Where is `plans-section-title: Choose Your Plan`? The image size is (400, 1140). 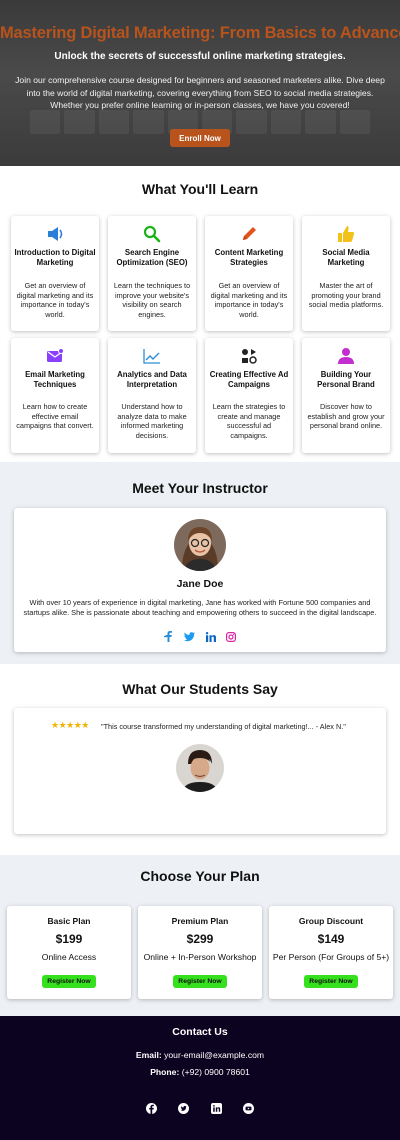
plans-section-title: Choose Your Plan is located at coordinates (200, 876).